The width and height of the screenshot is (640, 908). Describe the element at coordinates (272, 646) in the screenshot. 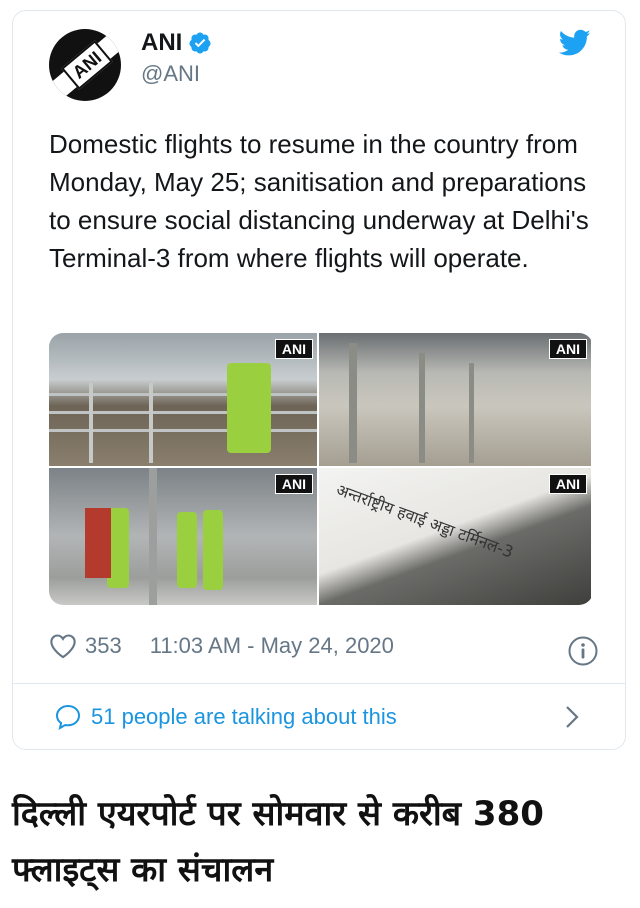

I see `tweet-timestamp: 11:03 AM - May 24, 2020` at that location.